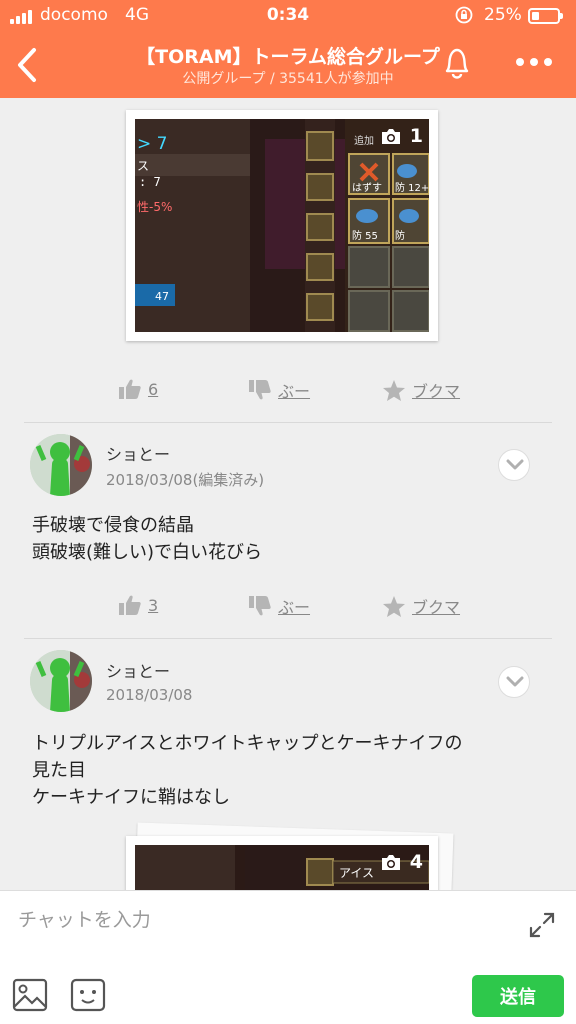  What do you see at coordinates (356, 873) in the screenshot?
I see `game-item-text: アイス` at bounding box center [356, 873].